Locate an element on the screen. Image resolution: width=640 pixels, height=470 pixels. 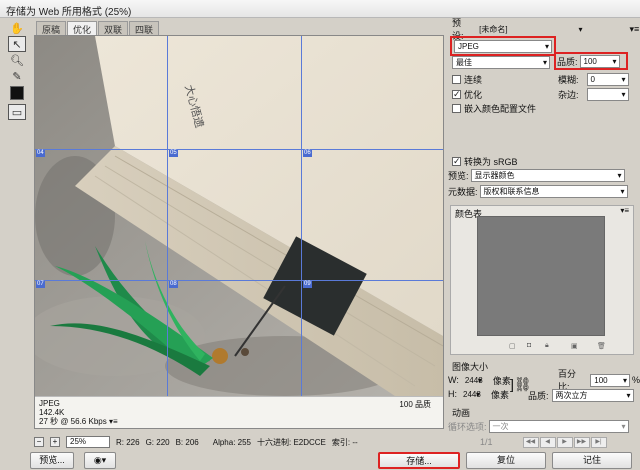
slice-tag: 08 is located at coordinates (173, 284).